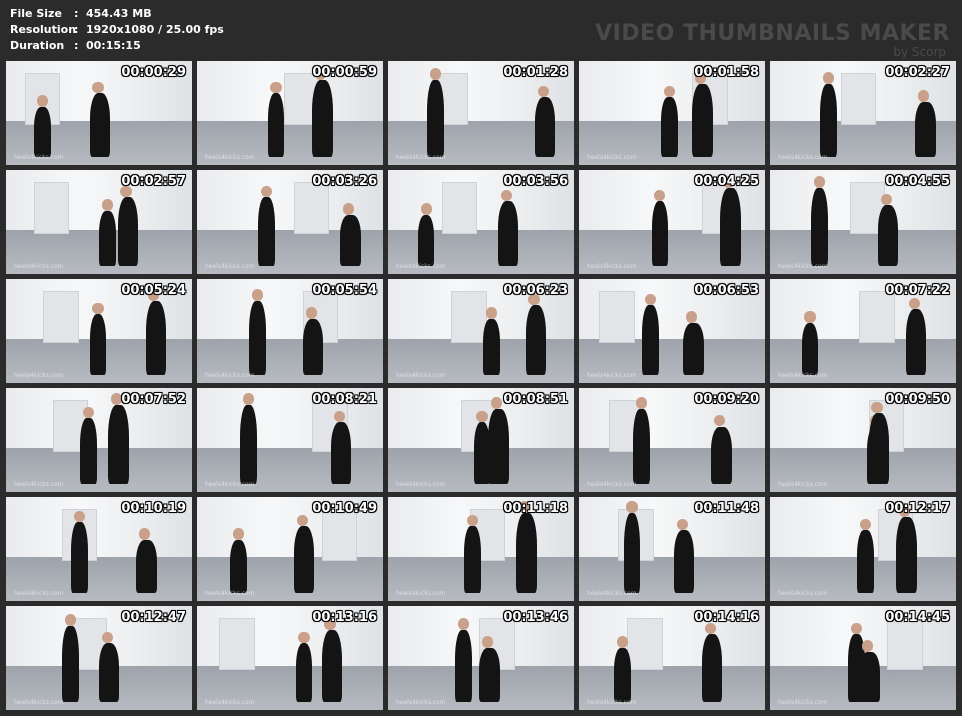 This screenshot has height=716, width=962. I want to click on thumbnail-timestamp: 00:14:16, so click(726, 617).